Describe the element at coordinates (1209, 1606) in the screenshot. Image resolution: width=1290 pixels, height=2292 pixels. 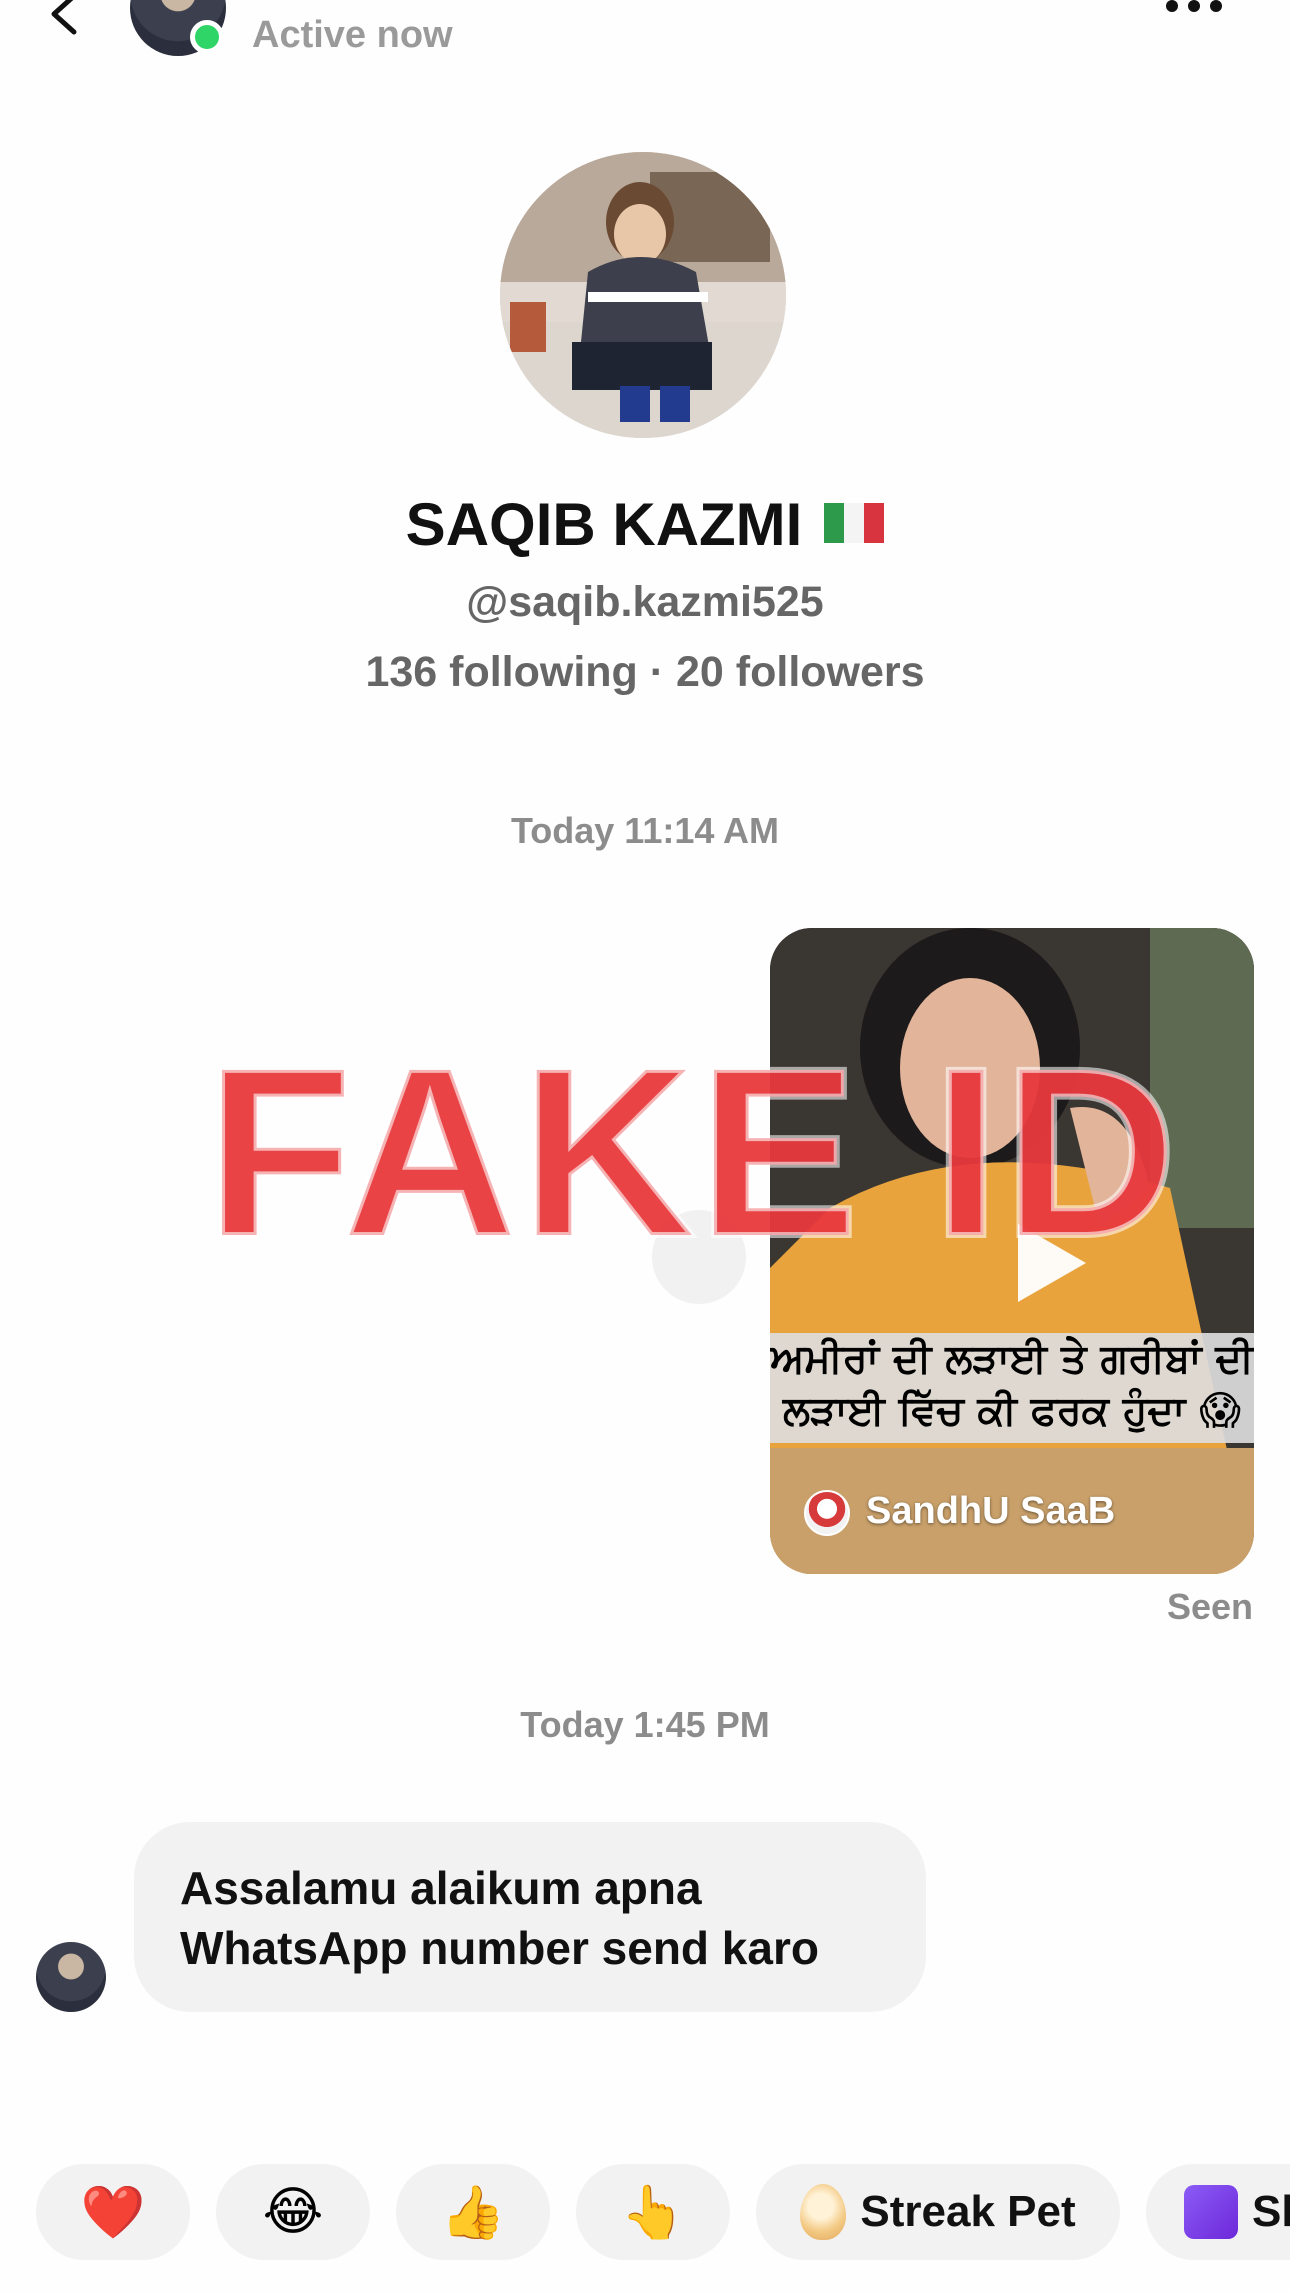
I see `seen-label: Seen` at that location.